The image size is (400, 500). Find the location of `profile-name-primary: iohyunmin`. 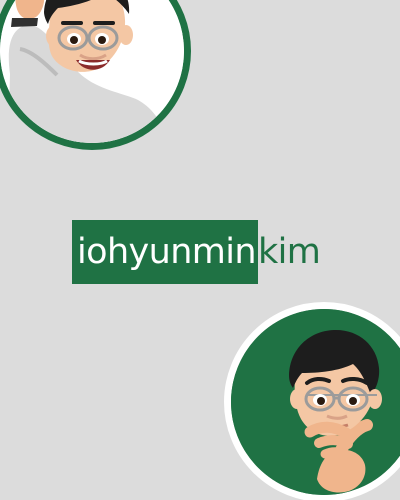

profile-name-primary: iohyunmin is located at coordinates (165, 252).